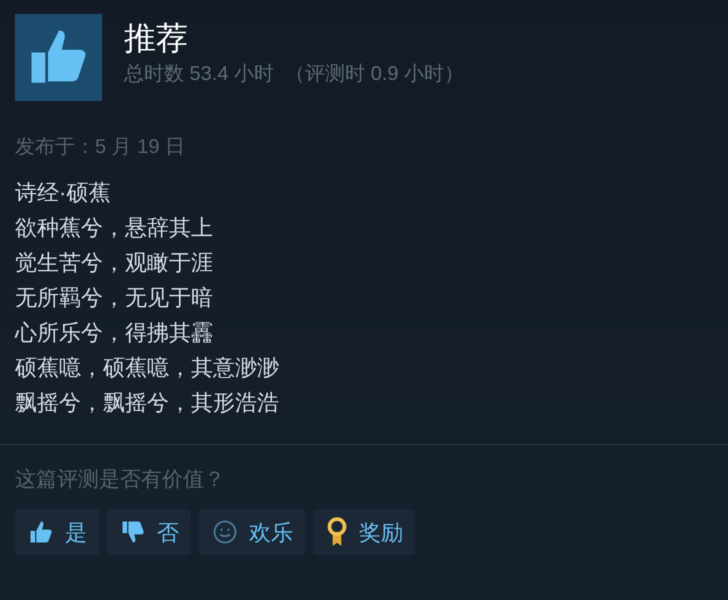  I want to click on review-verdict: 推荐, so click(156, 38).